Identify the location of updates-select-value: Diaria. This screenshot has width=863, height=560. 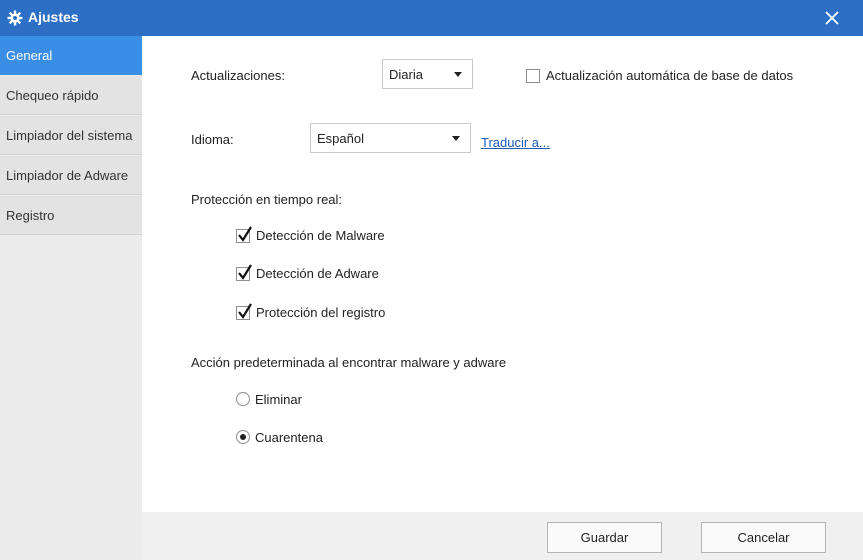
(406, 74).